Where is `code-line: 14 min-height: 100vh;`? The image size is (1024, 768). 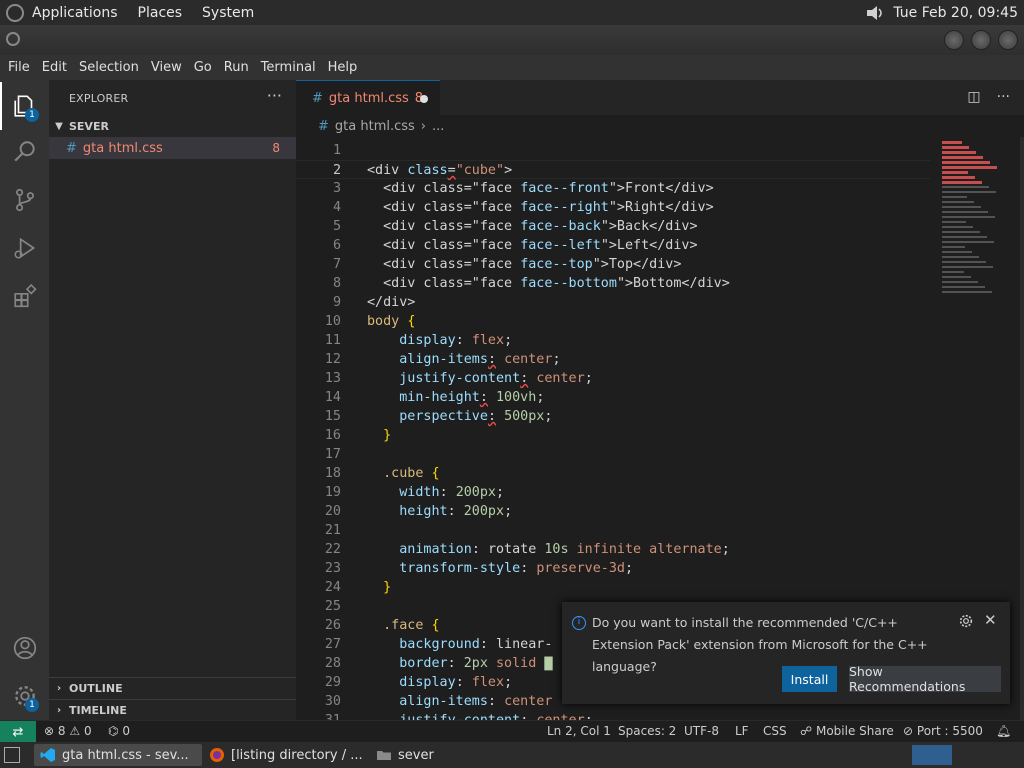
code-line: 14 min-height: 100vh; is located at coordinates (613, 397).